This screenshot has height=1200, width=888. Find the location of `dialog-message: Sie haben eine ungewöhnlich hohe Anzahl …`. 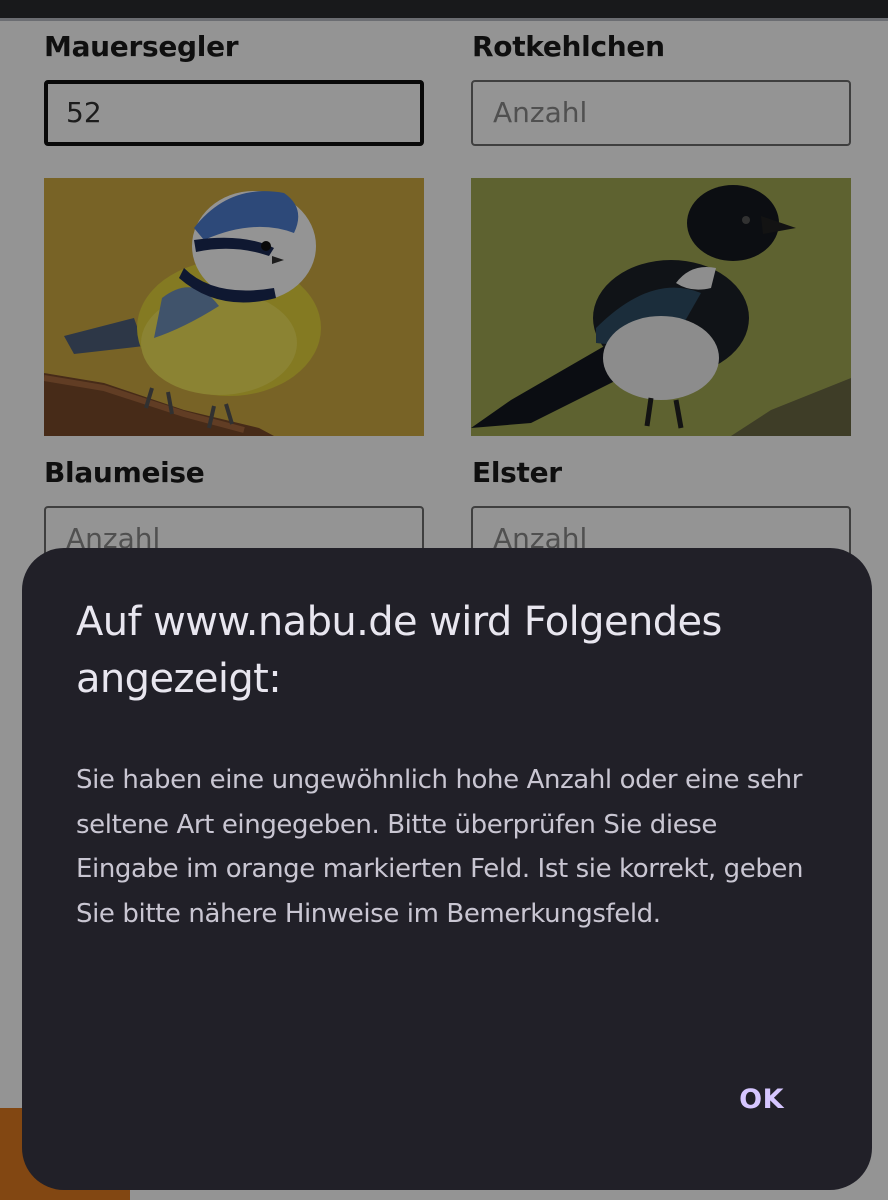

dialog-message: Sie haben eine ungewöhnlich hohe Anzahl … is located at coordinates (440, 847).